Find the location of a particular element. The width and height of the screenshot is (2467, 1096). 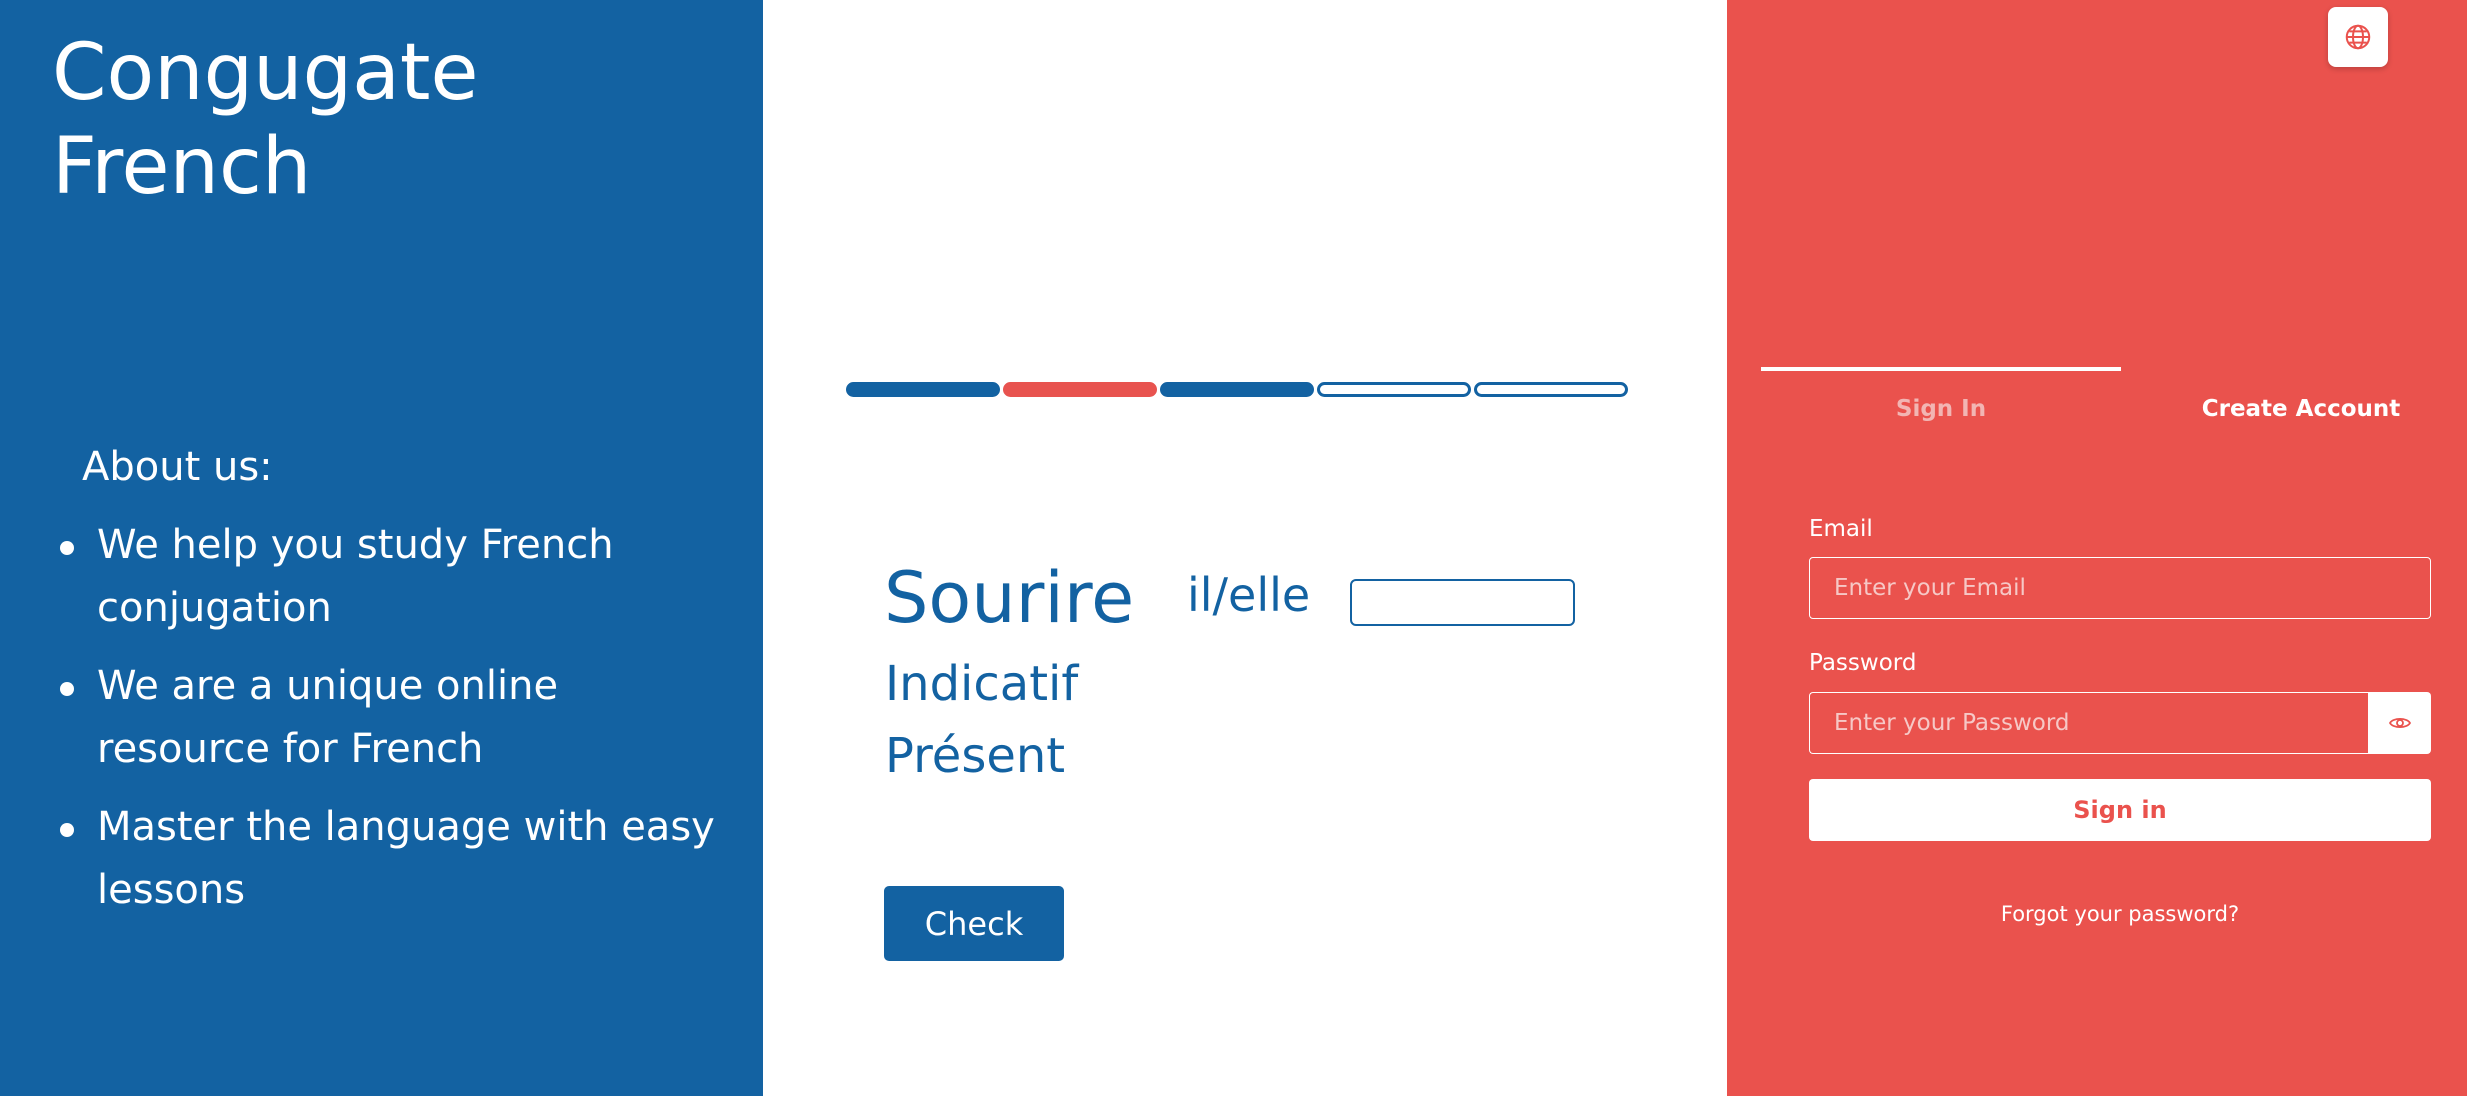

email-placeholder: Enter your Email is located at coordinates (1930, 588).